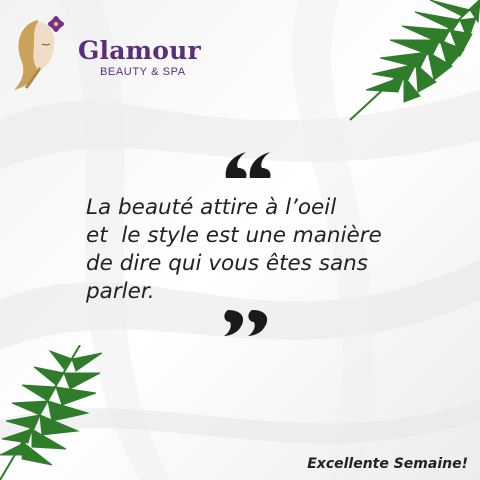 The width and height of the screenshot is (480, 480). What do you see at coordinates (234, 235) in the screenshot?
I see `quote-line: et le style est une manière` at bounding box center [234, 235].